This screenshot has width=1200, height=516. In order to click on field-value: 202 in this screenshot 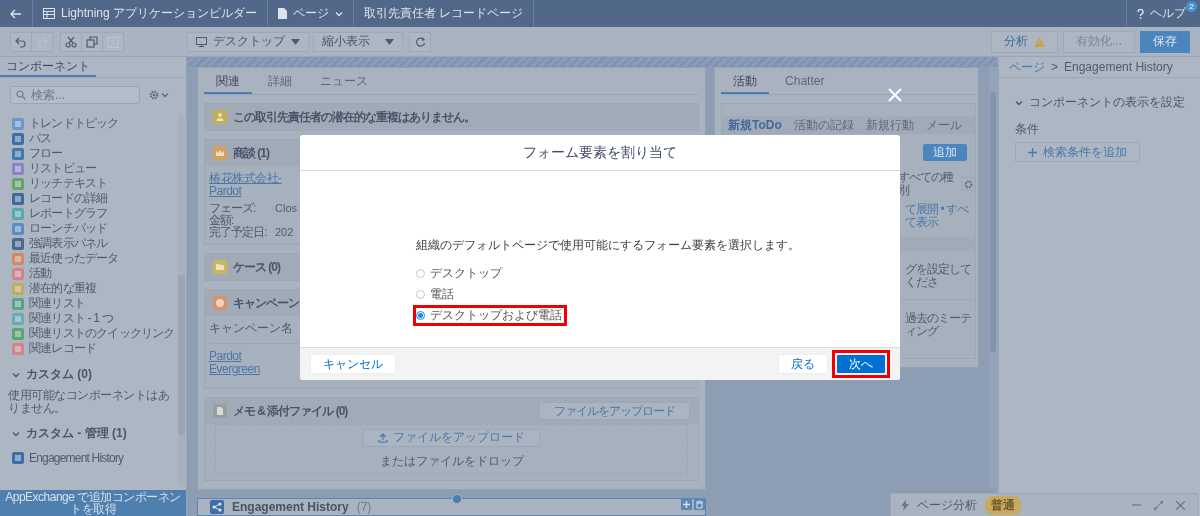, I will do `click(285, 232)`.